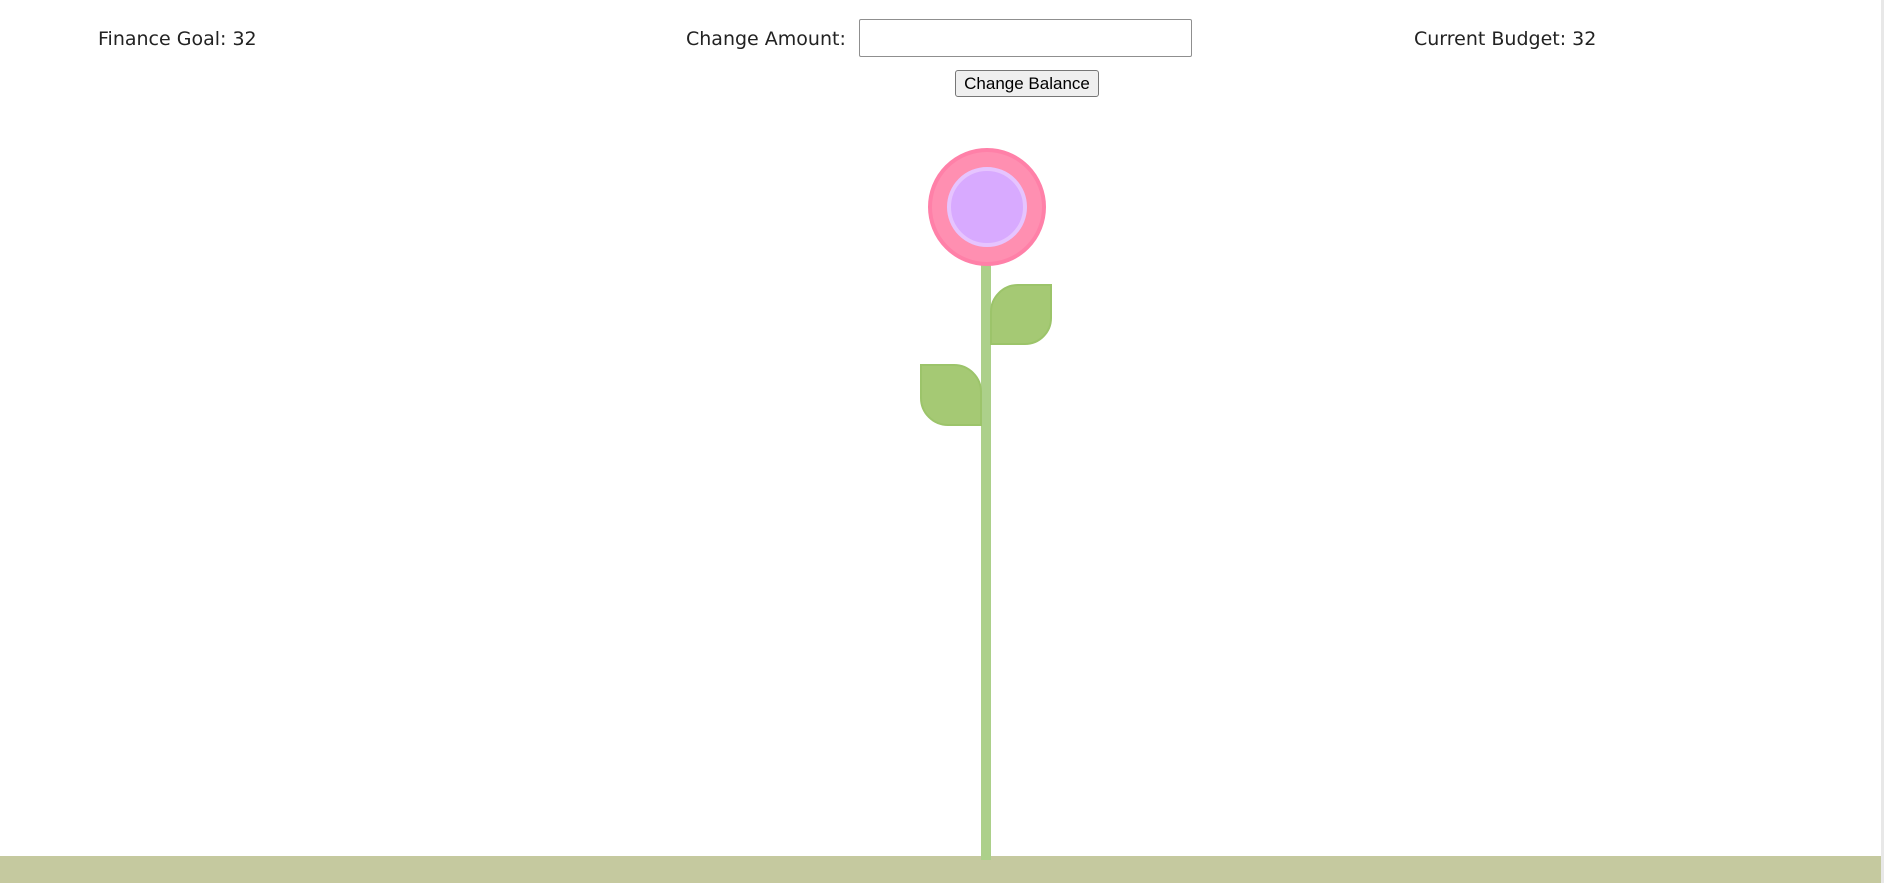 This screenshot has width=1884, height=883. Describe the element at coordinates (987, 207) in the screenshot. I see `flower-center` at that location.